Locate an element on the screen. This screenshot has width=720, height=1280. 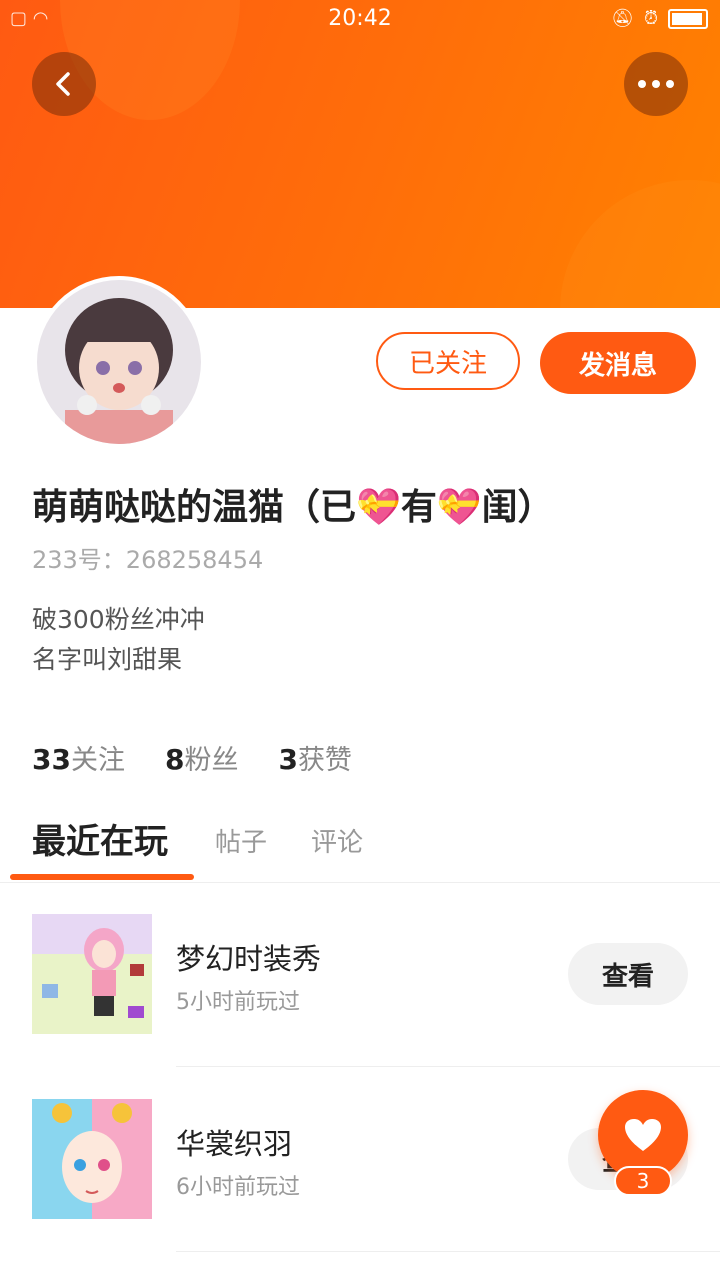
tab-recently-played: 最近在玩 is located at coordinates (100, 838).